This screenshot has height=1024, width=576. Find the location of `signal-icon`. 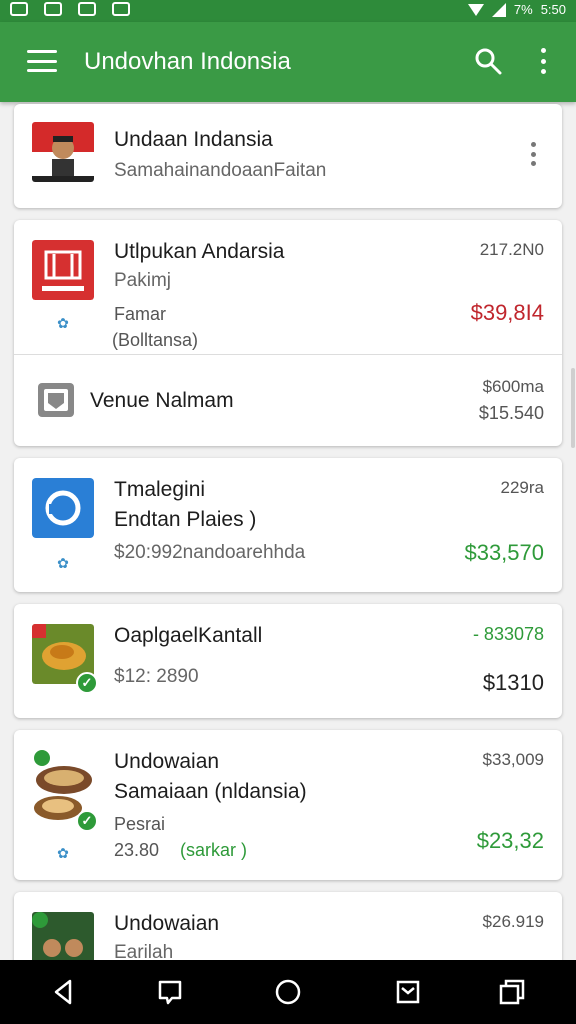

signal-icon is located at coordinates (498, 9).